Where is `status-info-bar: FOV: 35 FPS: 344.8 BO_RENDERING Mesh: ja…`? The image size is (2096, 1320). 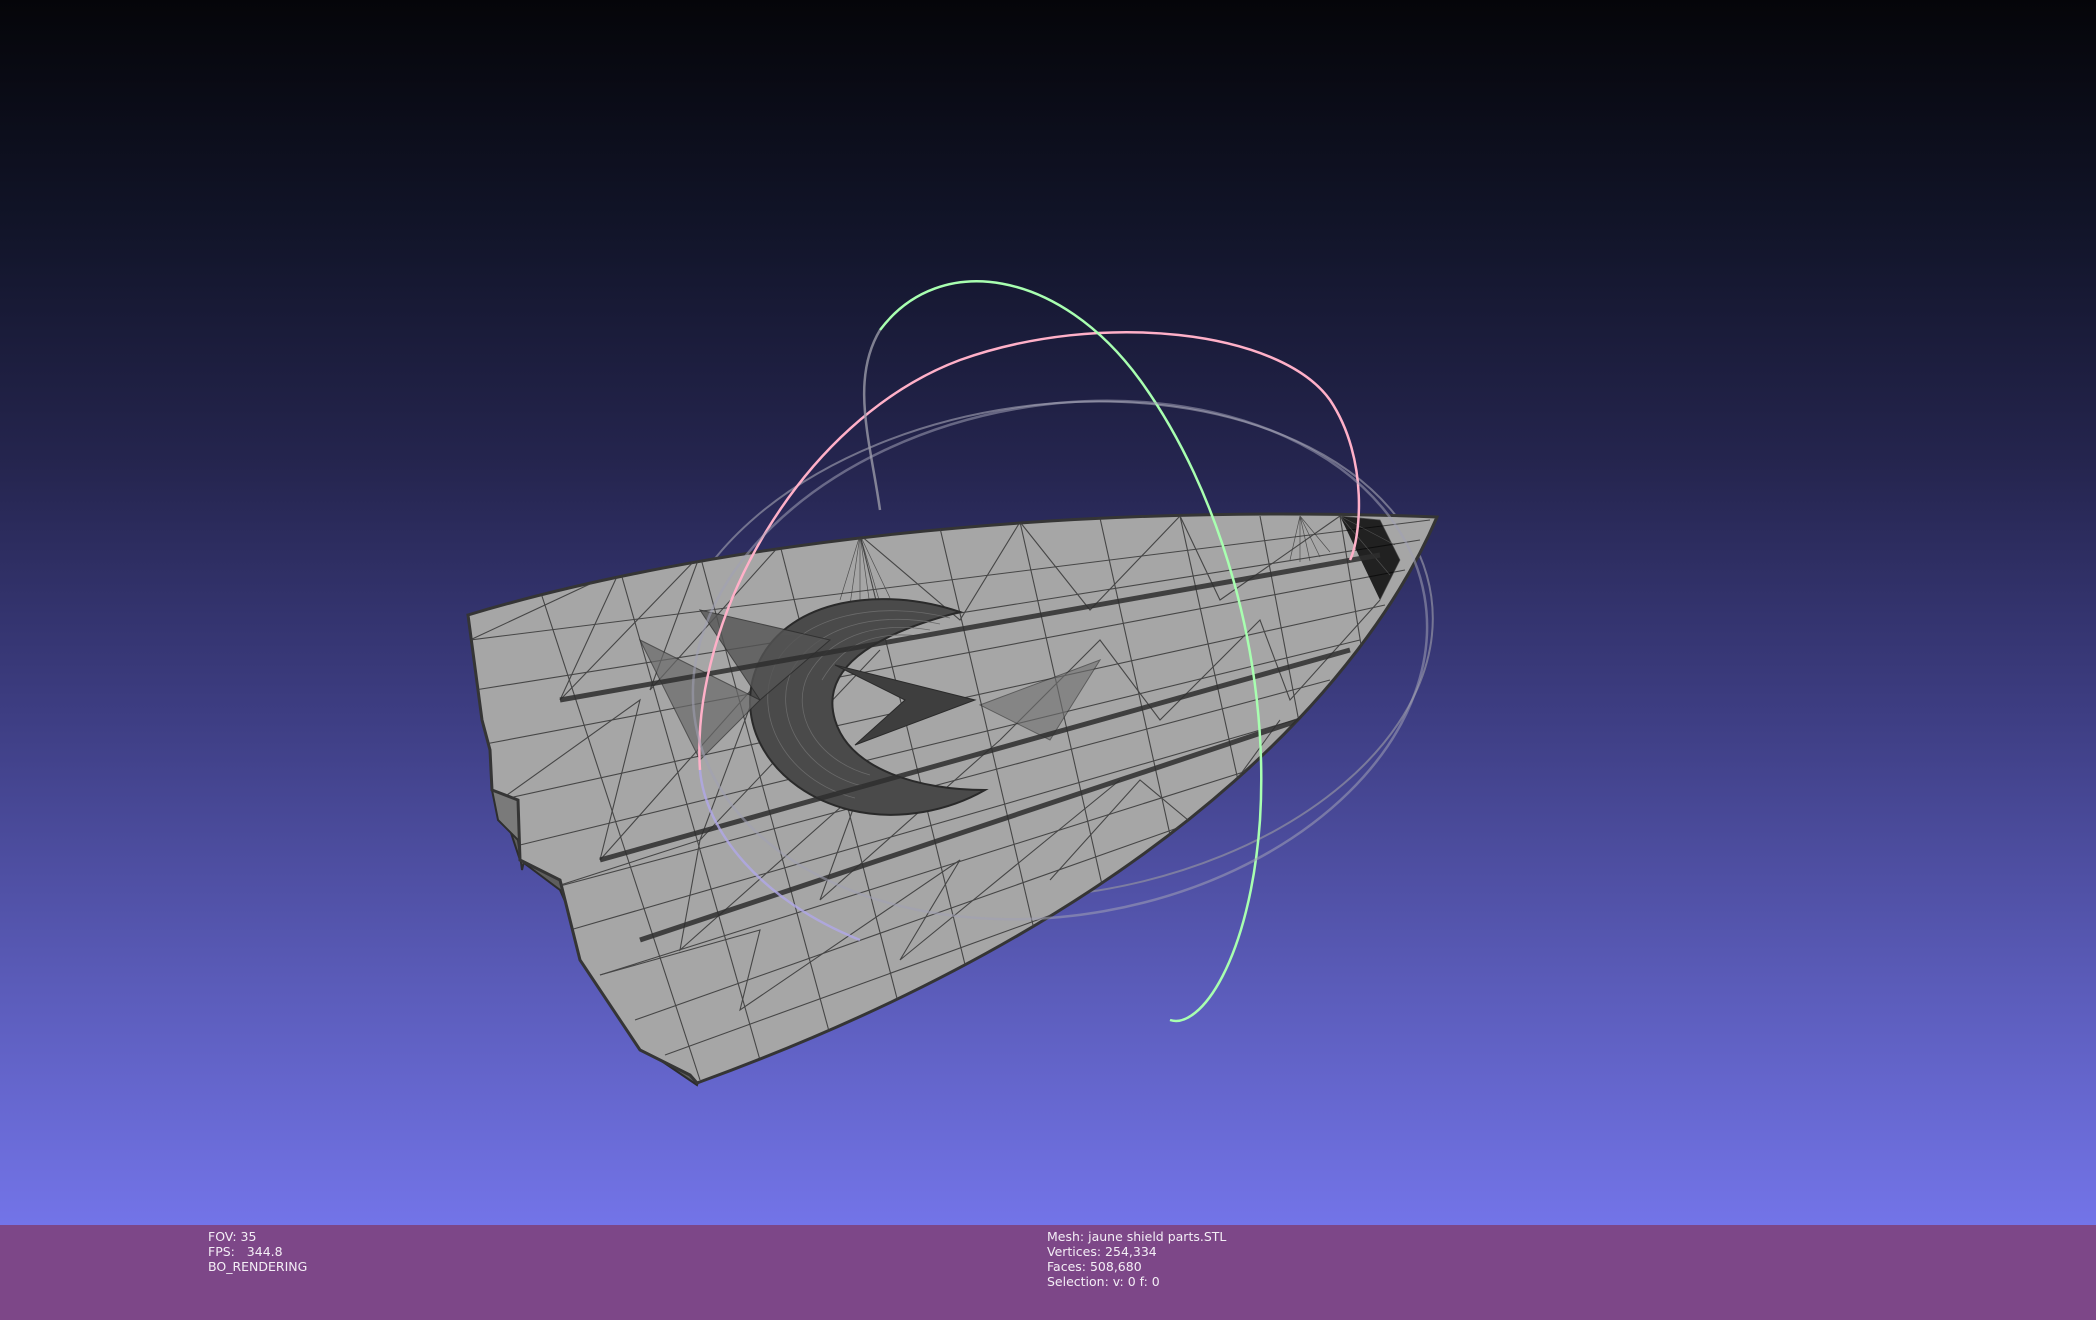
status-info-bar: FOV: 35 FPS: 344.8 BO_RENDERING Mesh: ja… is located at coordinates (1048, 1272).